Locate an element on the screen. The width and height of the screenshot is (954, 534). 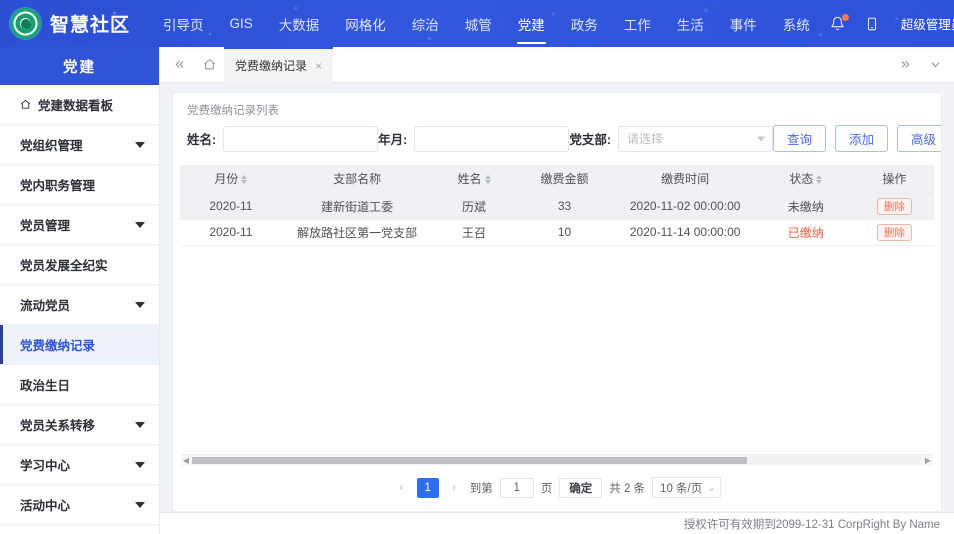
sidebar-item-6: 党费缴纳记录 is located at coordinates (79, 345).